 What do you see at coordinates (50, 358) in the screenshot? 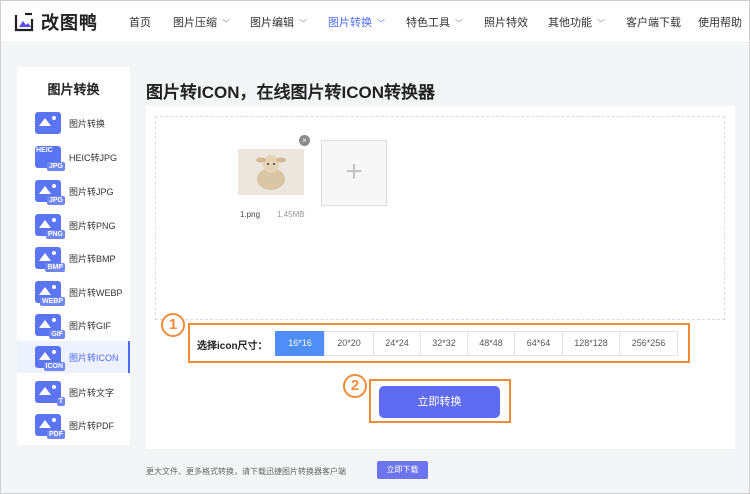
I see `icon-format-icon: ICON` at bounding box center [50, 358].